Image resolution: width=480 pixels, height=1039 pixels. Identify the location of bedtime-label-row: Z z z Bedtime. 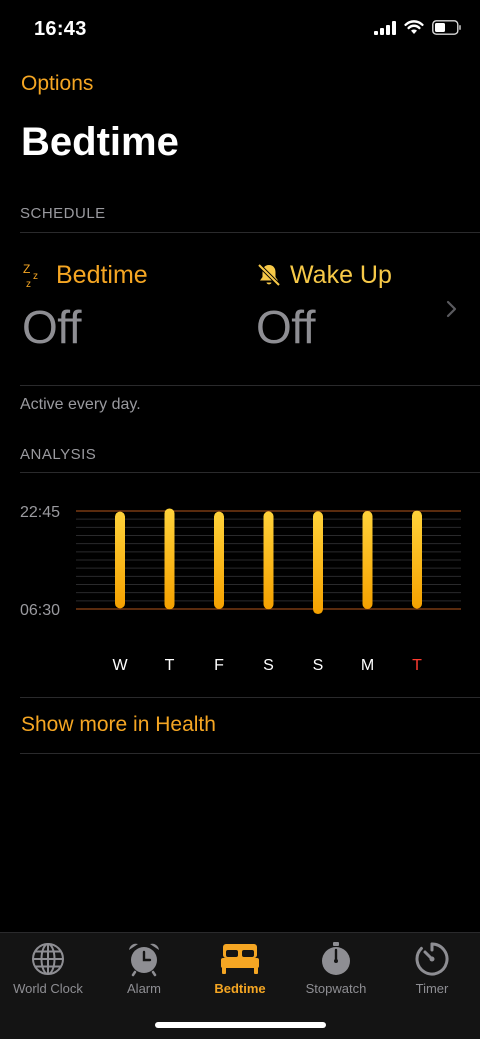
(85, 275).